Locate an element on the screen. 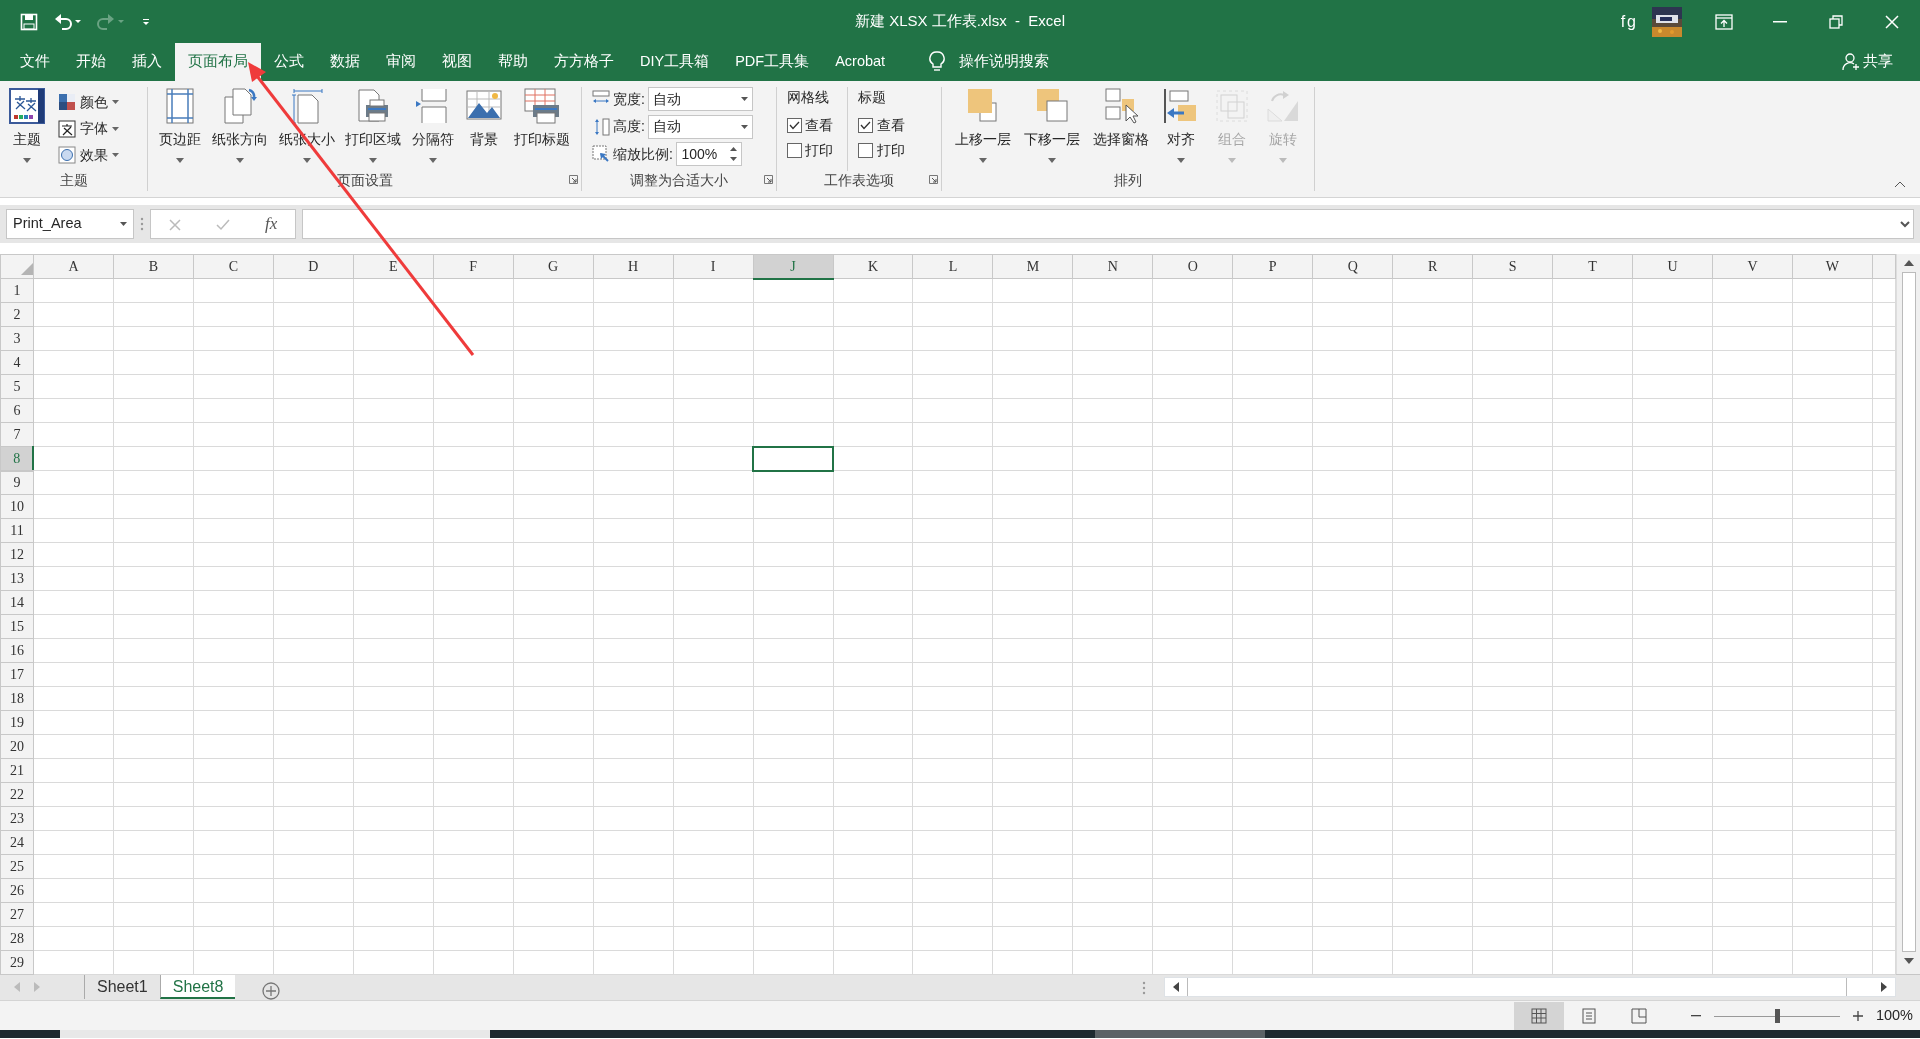 This screenshot has height=1039, width=1920. ribbon-button: 打印区域 is located at coordinates (373, 129).